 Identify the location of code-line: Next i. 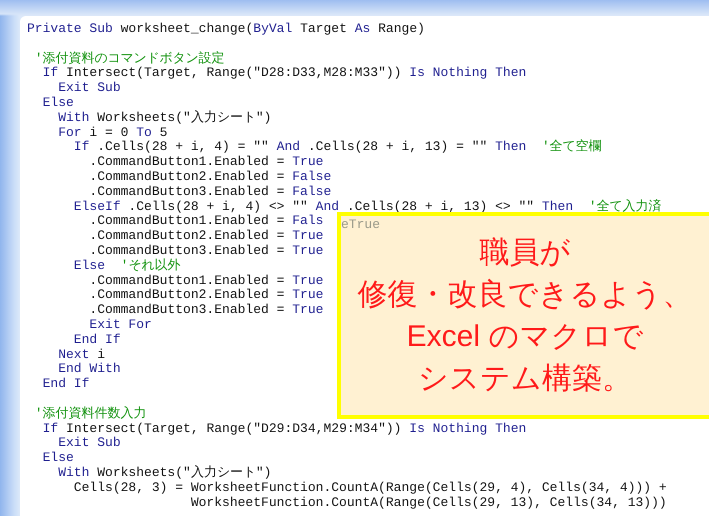
(81, 355).